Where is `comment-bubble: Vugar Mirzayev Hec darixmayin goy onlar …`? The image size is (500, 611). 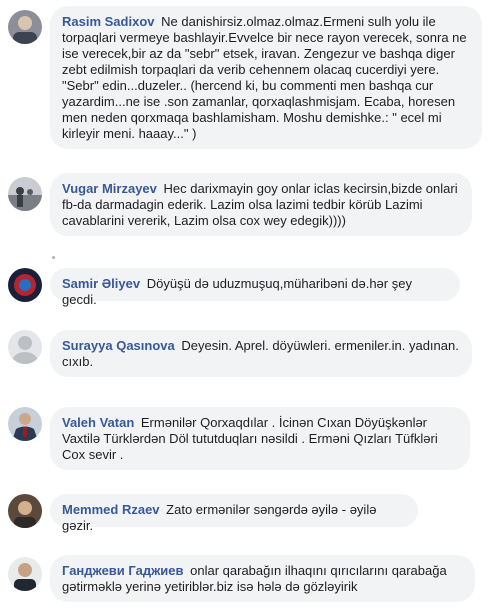
comment-bubble: Vugar Mirzayev Hec darixmayin goy onlar … is located at coordinates (261, 204).